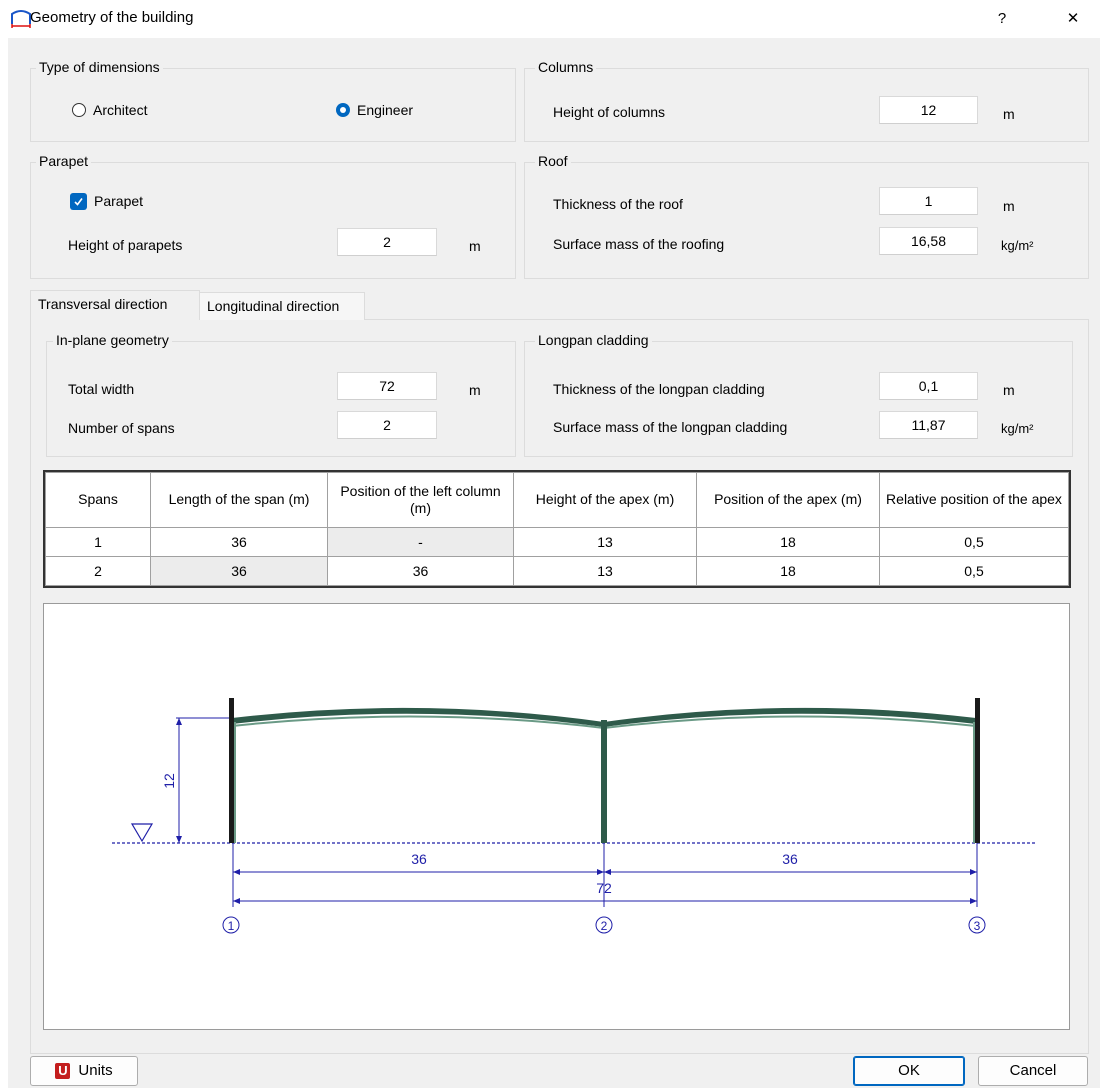  What do you see at coordinates (99, 67) in the screenshot?
I see `type-of-dimensions-title: Type of dimensions` at bounding box center [99, 67].